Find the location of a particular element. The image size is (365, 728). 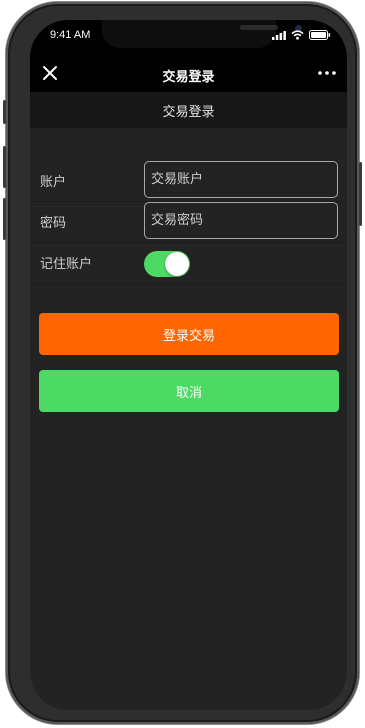

account-label: 账户 is located at coordinates (53, 182).